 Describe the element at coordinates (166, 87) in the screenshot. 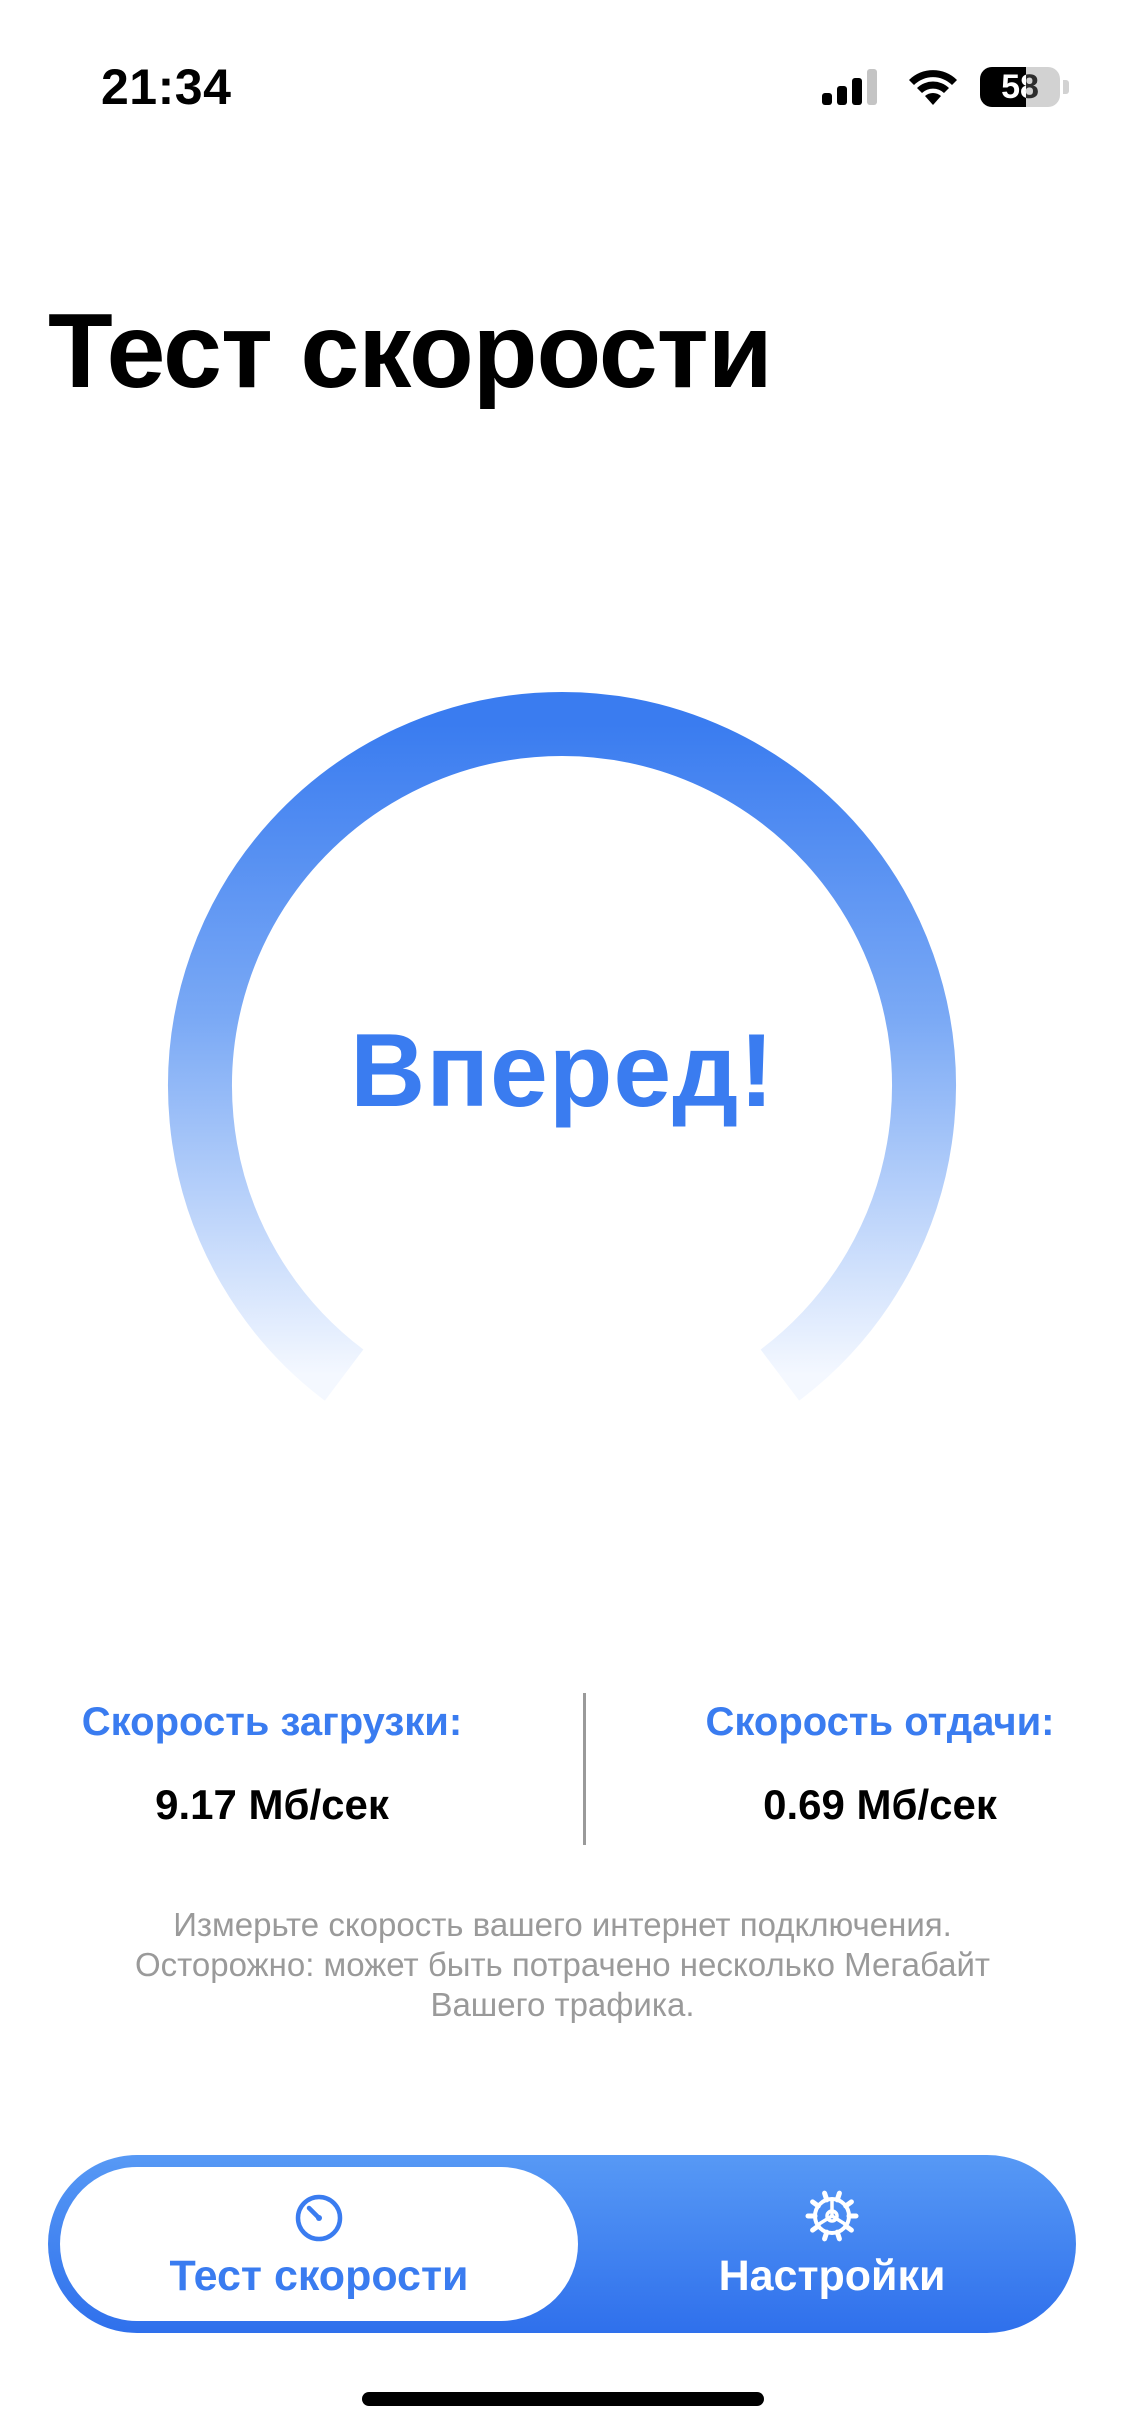

I see `status-time: 21:34` at that location.